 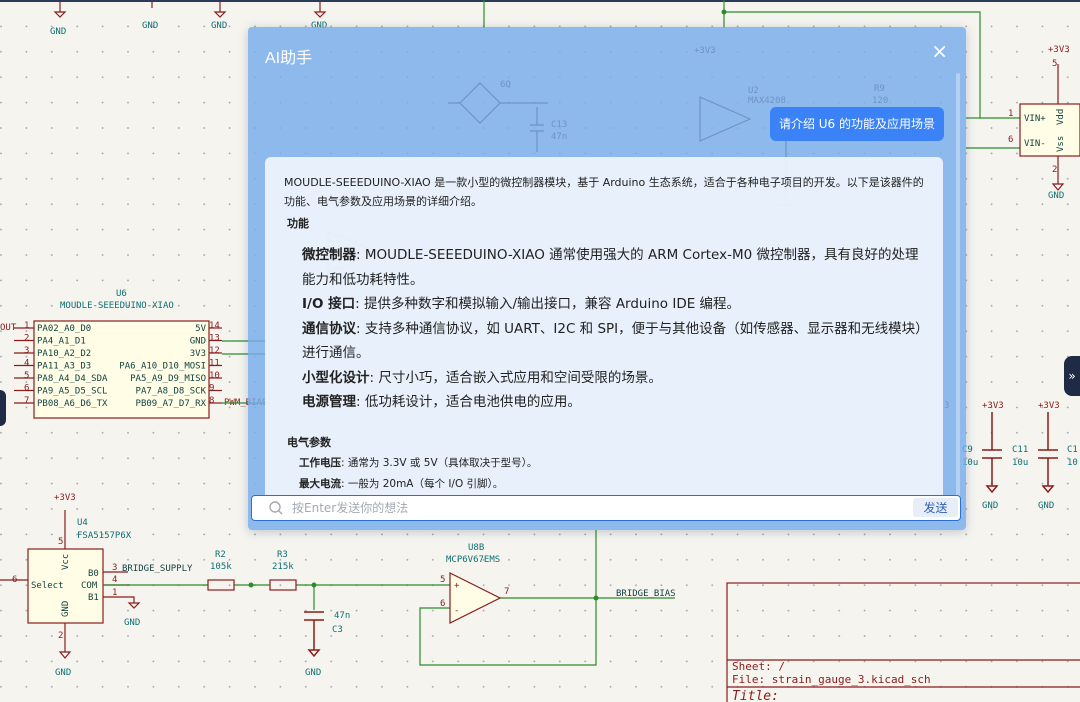 What do you see at coordinates (64, 354) in the screenshot?
I see `u6-left-pin: PA10_A2_D2` at bounding box center [64, 354].